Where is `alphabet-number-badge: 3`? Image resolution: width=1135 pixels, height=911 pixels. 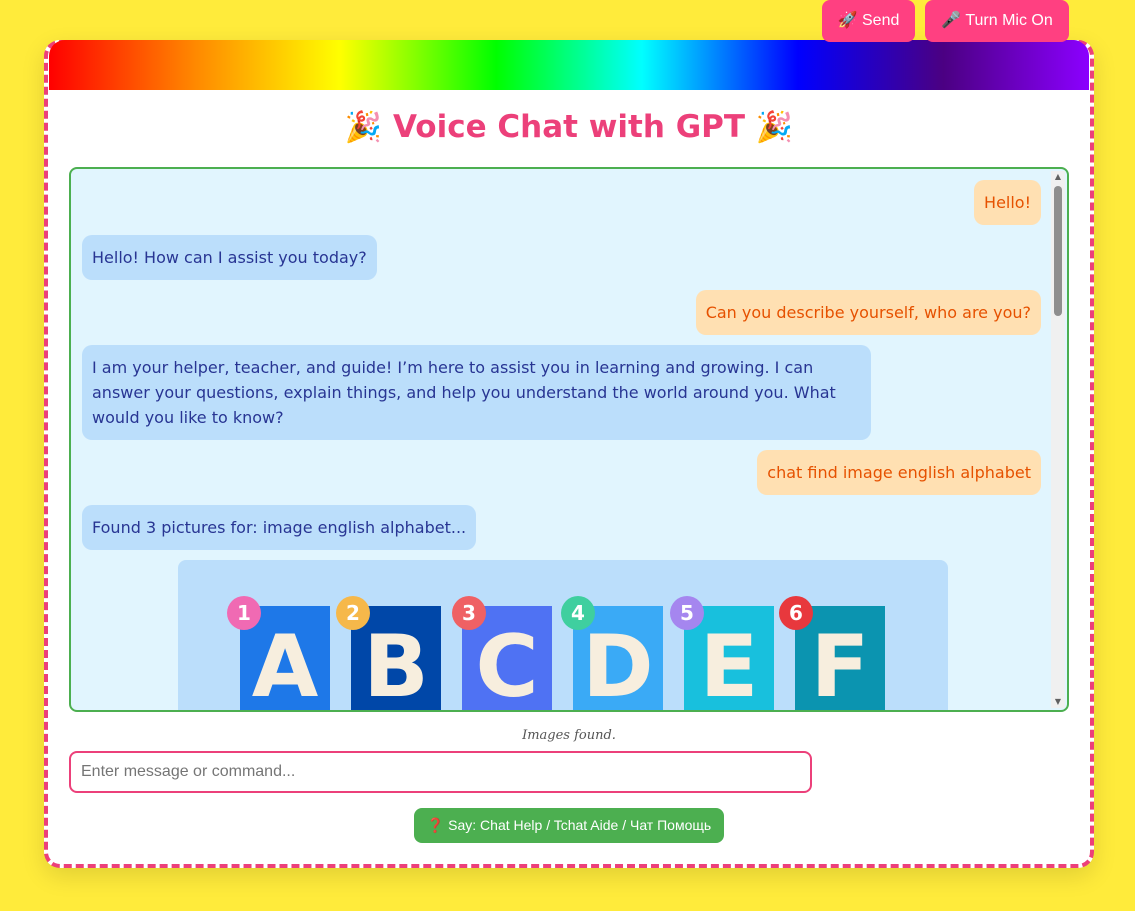
alphabet-number-badge: 3 is located at coordinates (469, 613).